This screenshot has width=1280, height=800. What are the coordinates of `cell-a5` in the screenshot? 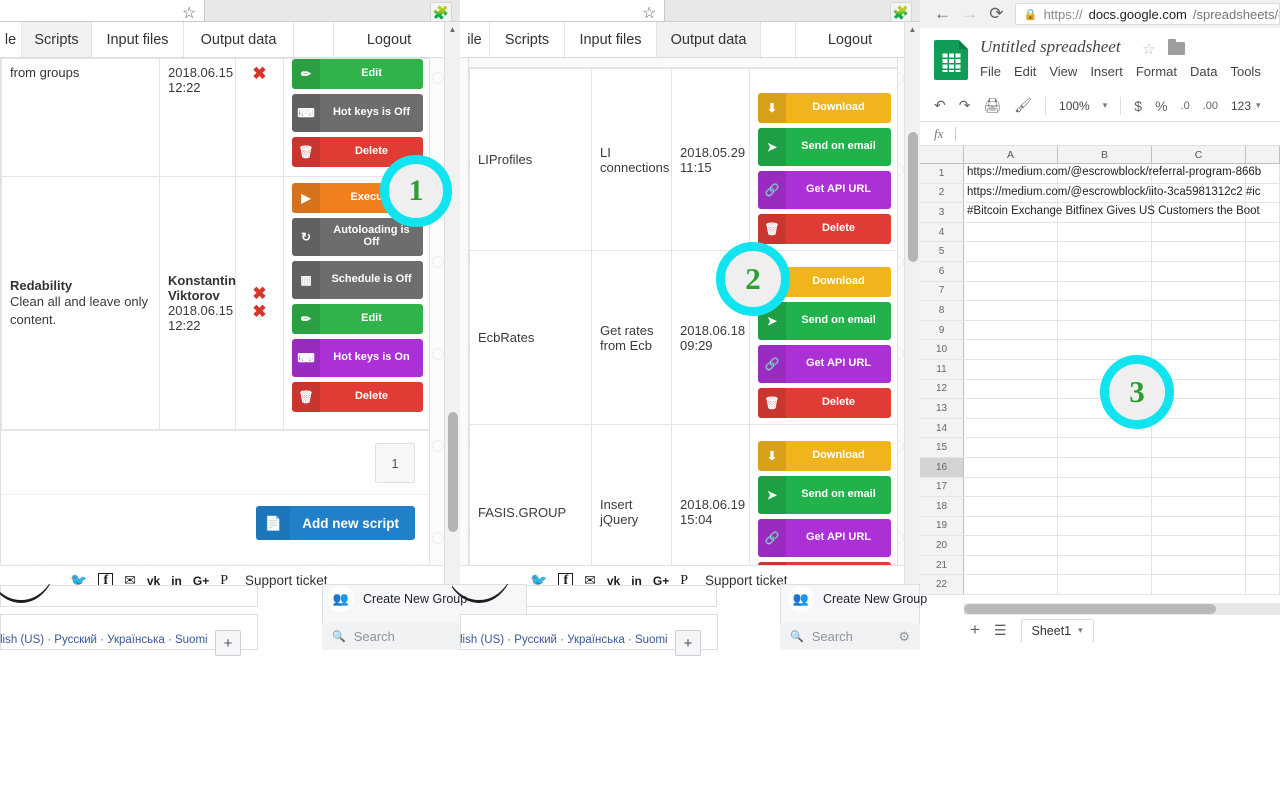 It's located at (1011, 251).